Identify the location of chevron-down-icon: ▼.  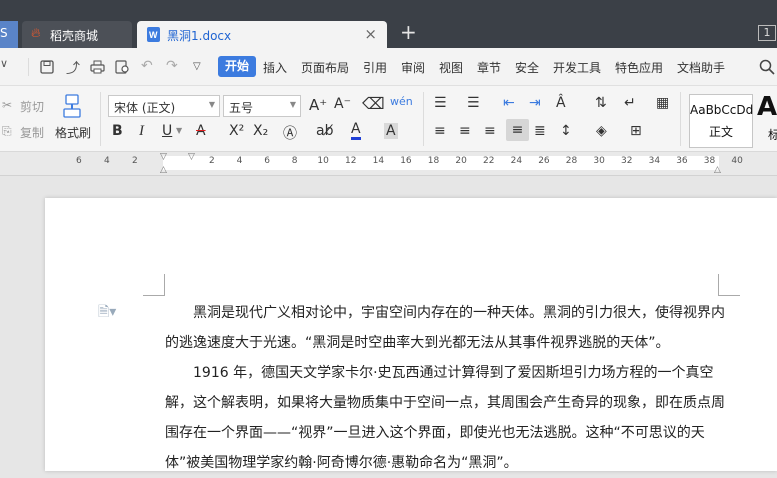
(179, 130).